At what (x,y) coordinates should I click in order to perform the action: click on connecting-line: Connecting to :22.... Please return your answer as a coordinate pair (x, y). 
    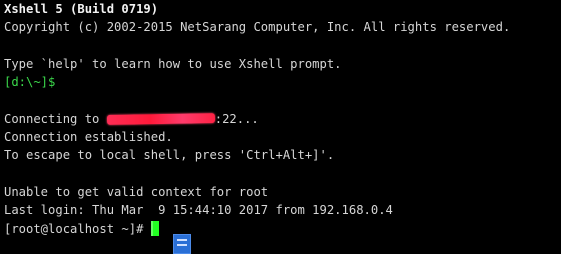
    Looking at the image, I should click on (282, 119).